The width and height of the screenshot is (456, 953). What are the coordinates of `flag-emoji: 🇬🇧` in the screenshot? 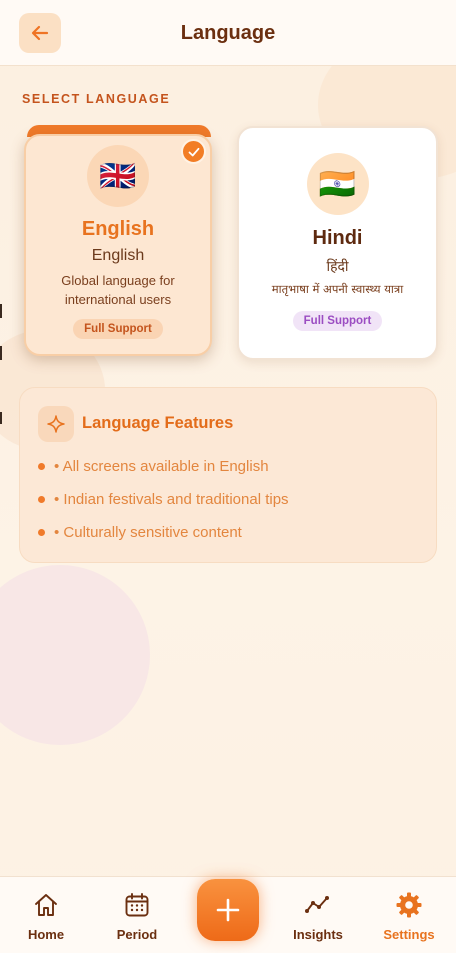 It's located at (118, 176).